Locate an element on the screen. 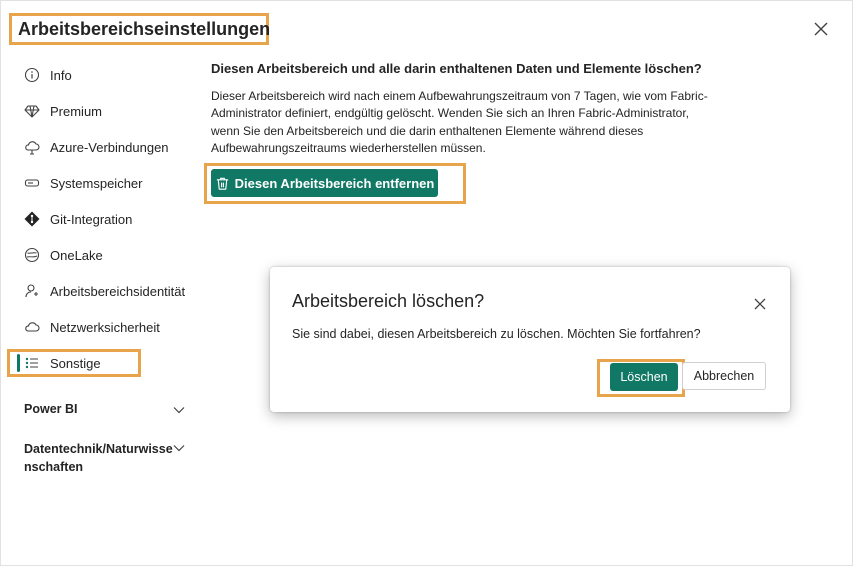 The image size is (855, 568). sidebar-item-info: Info is located at coordinates (47, 75).